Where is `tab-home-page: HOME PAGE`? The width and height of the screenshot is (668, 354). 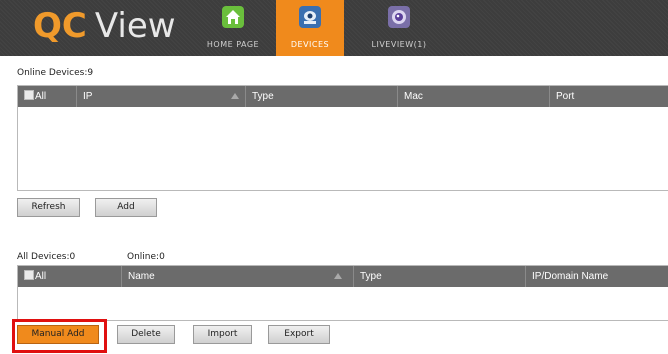 tab-home-page: HOME PAGE is located at coordinates (233, 28).